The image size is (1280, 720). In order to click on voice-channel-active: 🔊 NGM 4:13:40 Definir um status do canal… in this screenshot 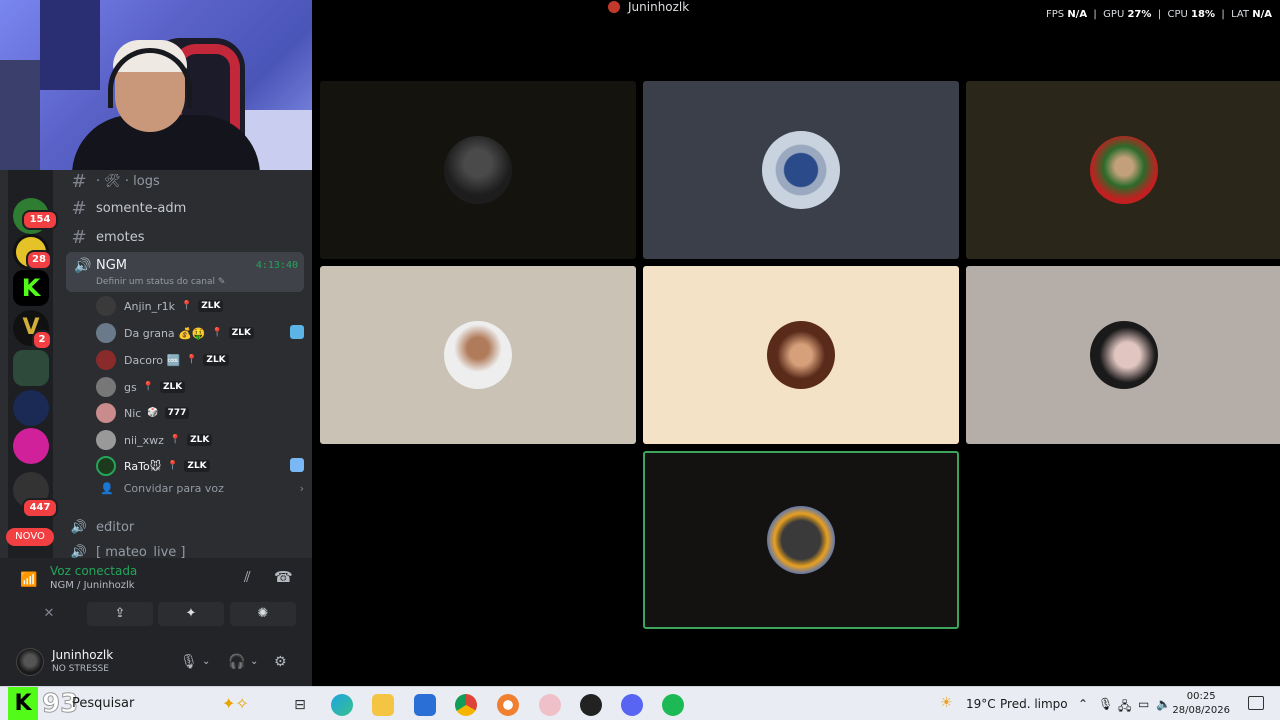, I will do `click(185, 272)`.